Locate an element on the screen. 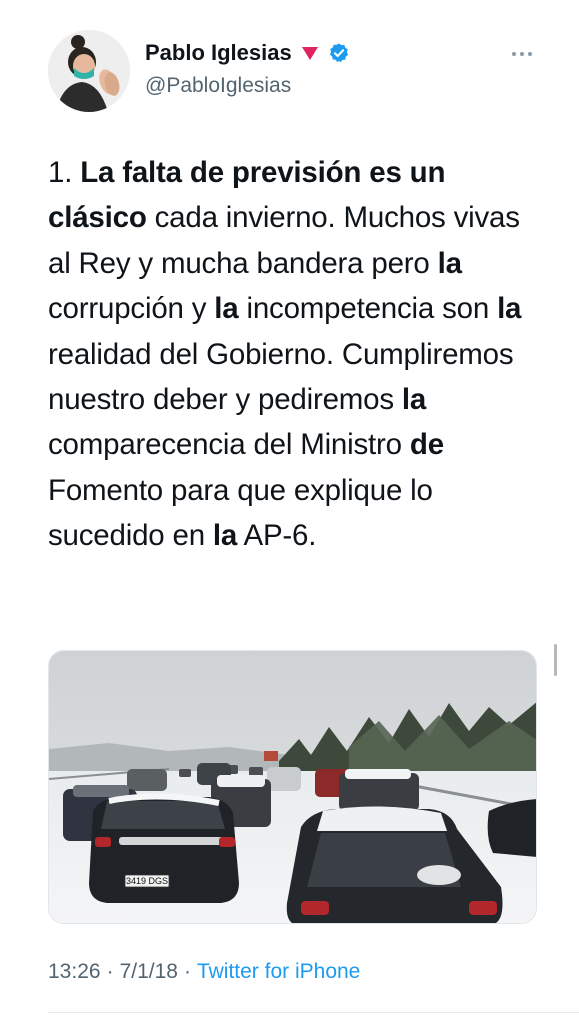 This screenshot has height=1024, width=579. license-plate-text: 3419 DGS is located at coordinates (147, 881).